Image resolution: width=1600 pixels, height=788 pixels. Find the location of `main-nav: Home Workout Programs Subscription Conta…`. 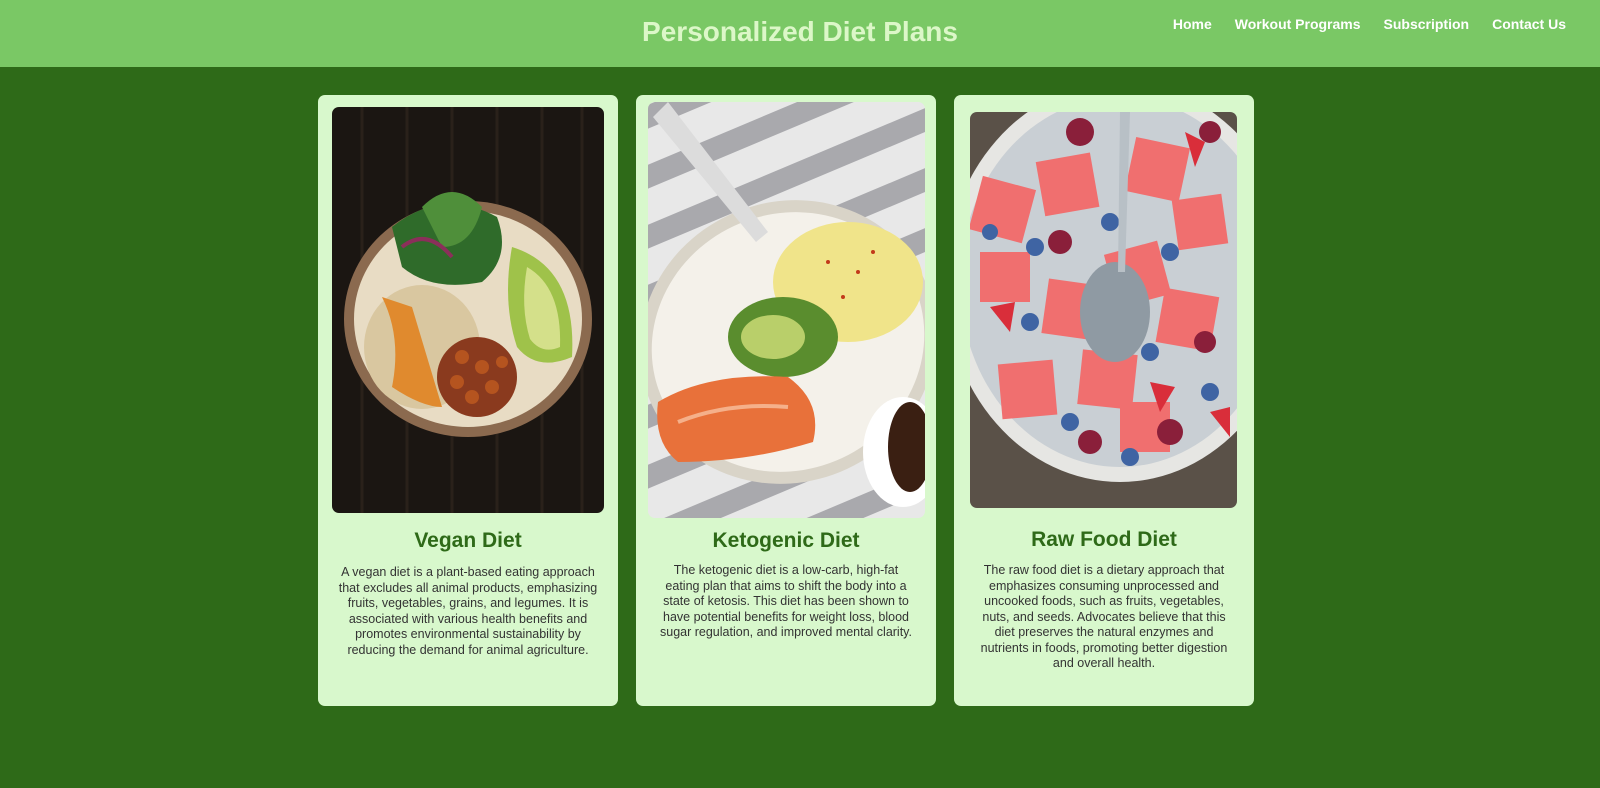

main-nav: Home Workout Programs Subscription Conta… is located at coordinates (1369, 24).